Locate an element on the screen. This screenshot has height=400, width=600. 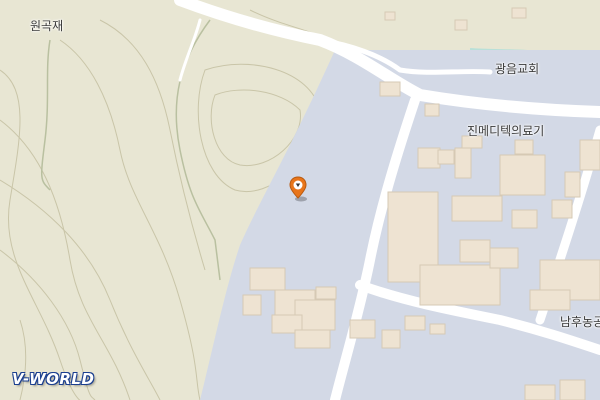
place-label-namhu: 남후농공 is located at coordinates (580, 322).